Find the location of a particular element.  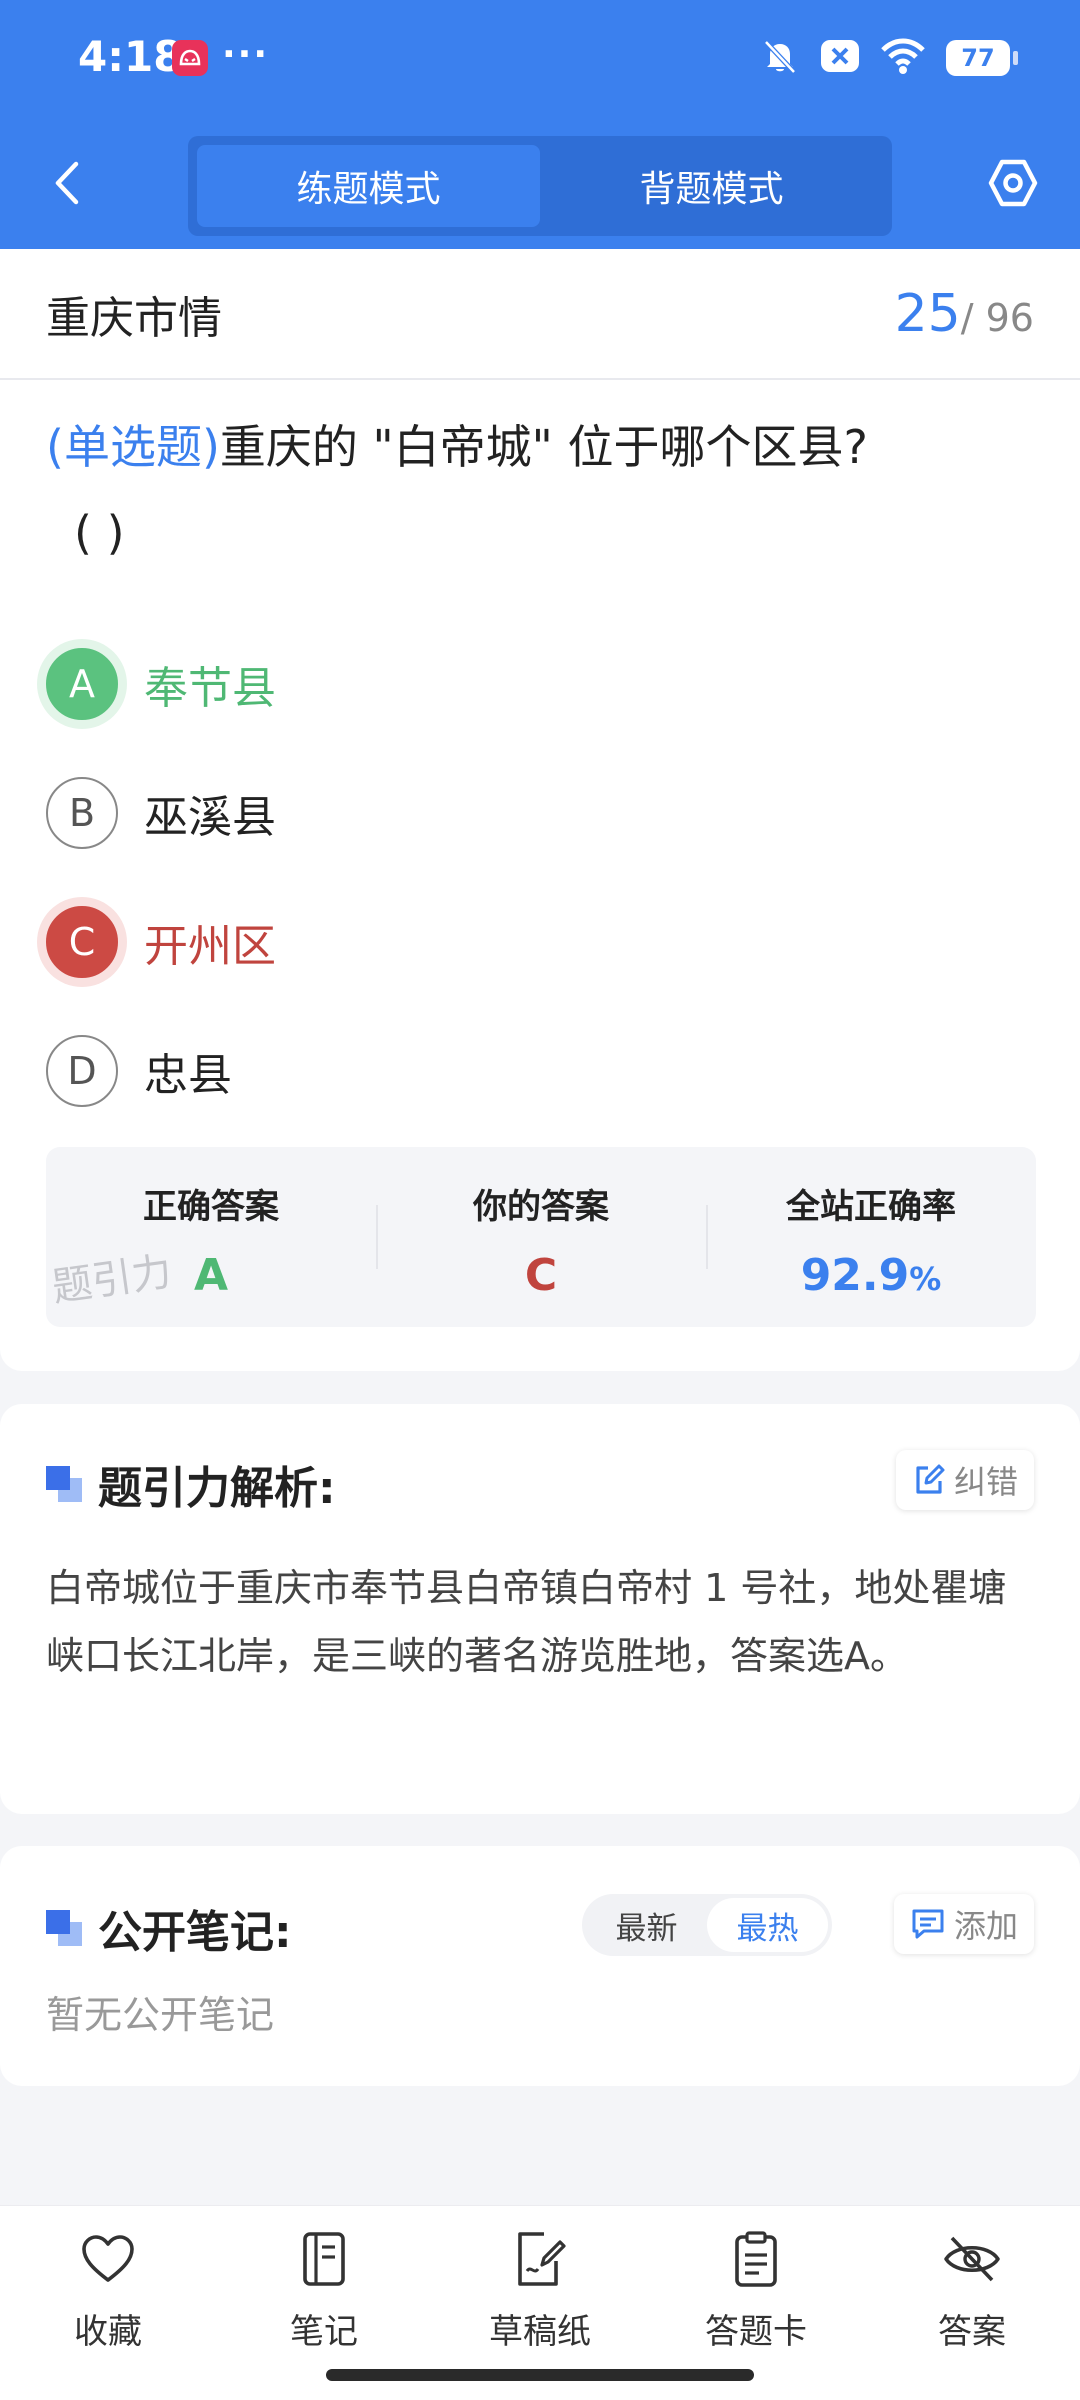

empty-notes-text: 暂无公开笔记 is located at coordinates (160, 2015).